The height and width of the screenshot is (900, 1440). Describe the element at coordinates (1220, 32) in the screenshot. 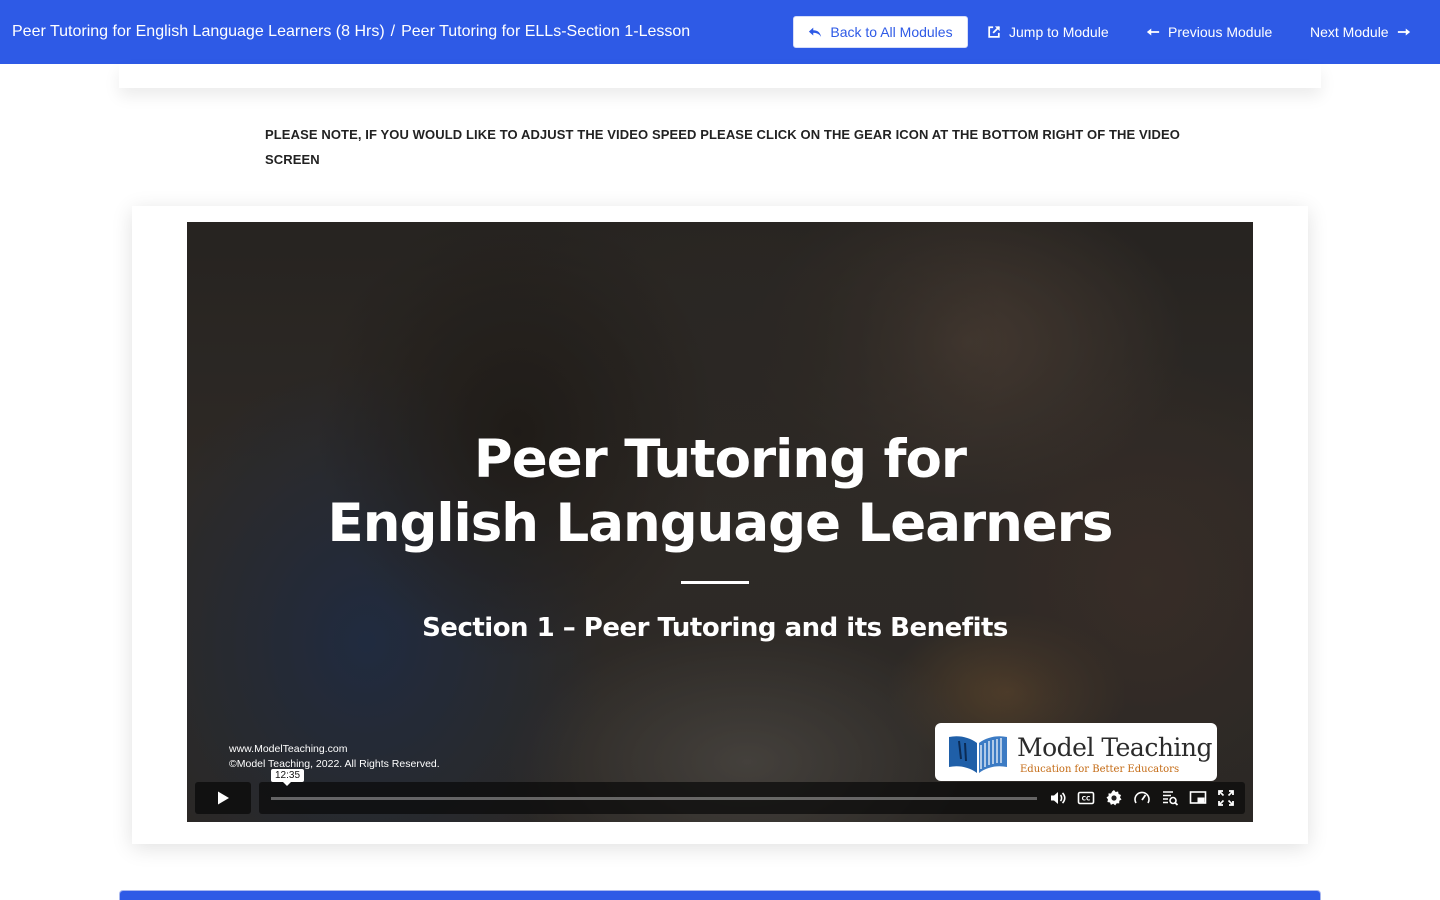

I see `previous-module-label: Previous Module` at that location.